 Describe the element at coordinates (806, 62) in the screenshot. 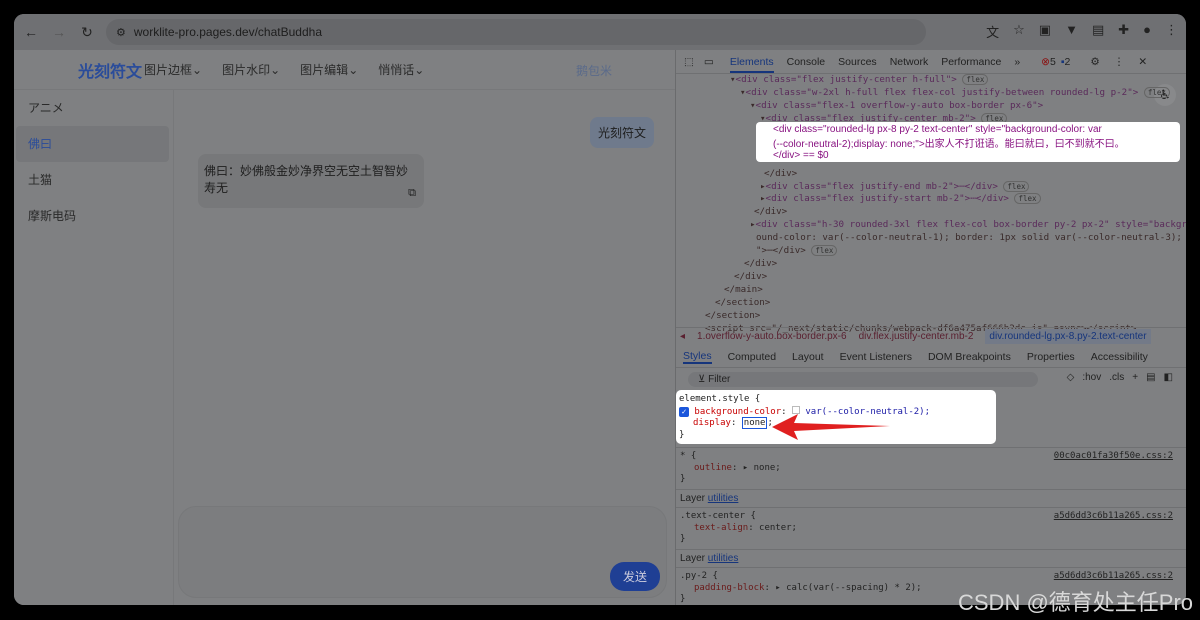

I see `tab-console: Console` at that location.